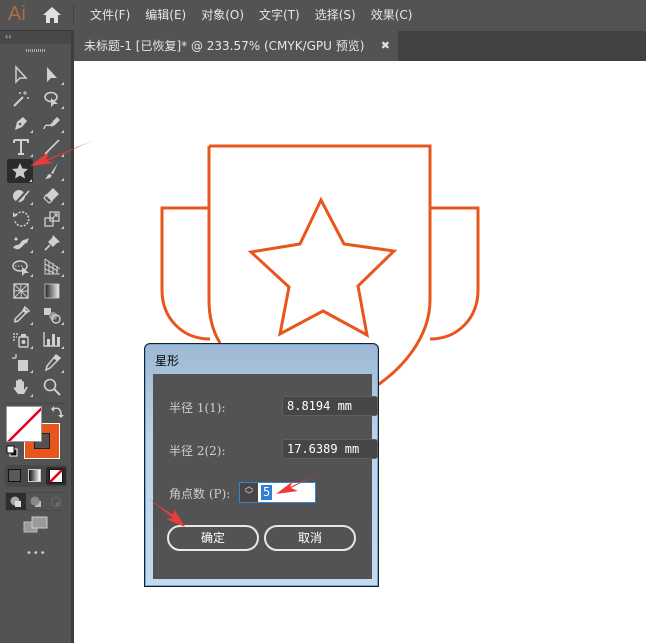 The height and width of the screenshot is (643, 646). I want to click on type-t-icon, so click(21, 147).